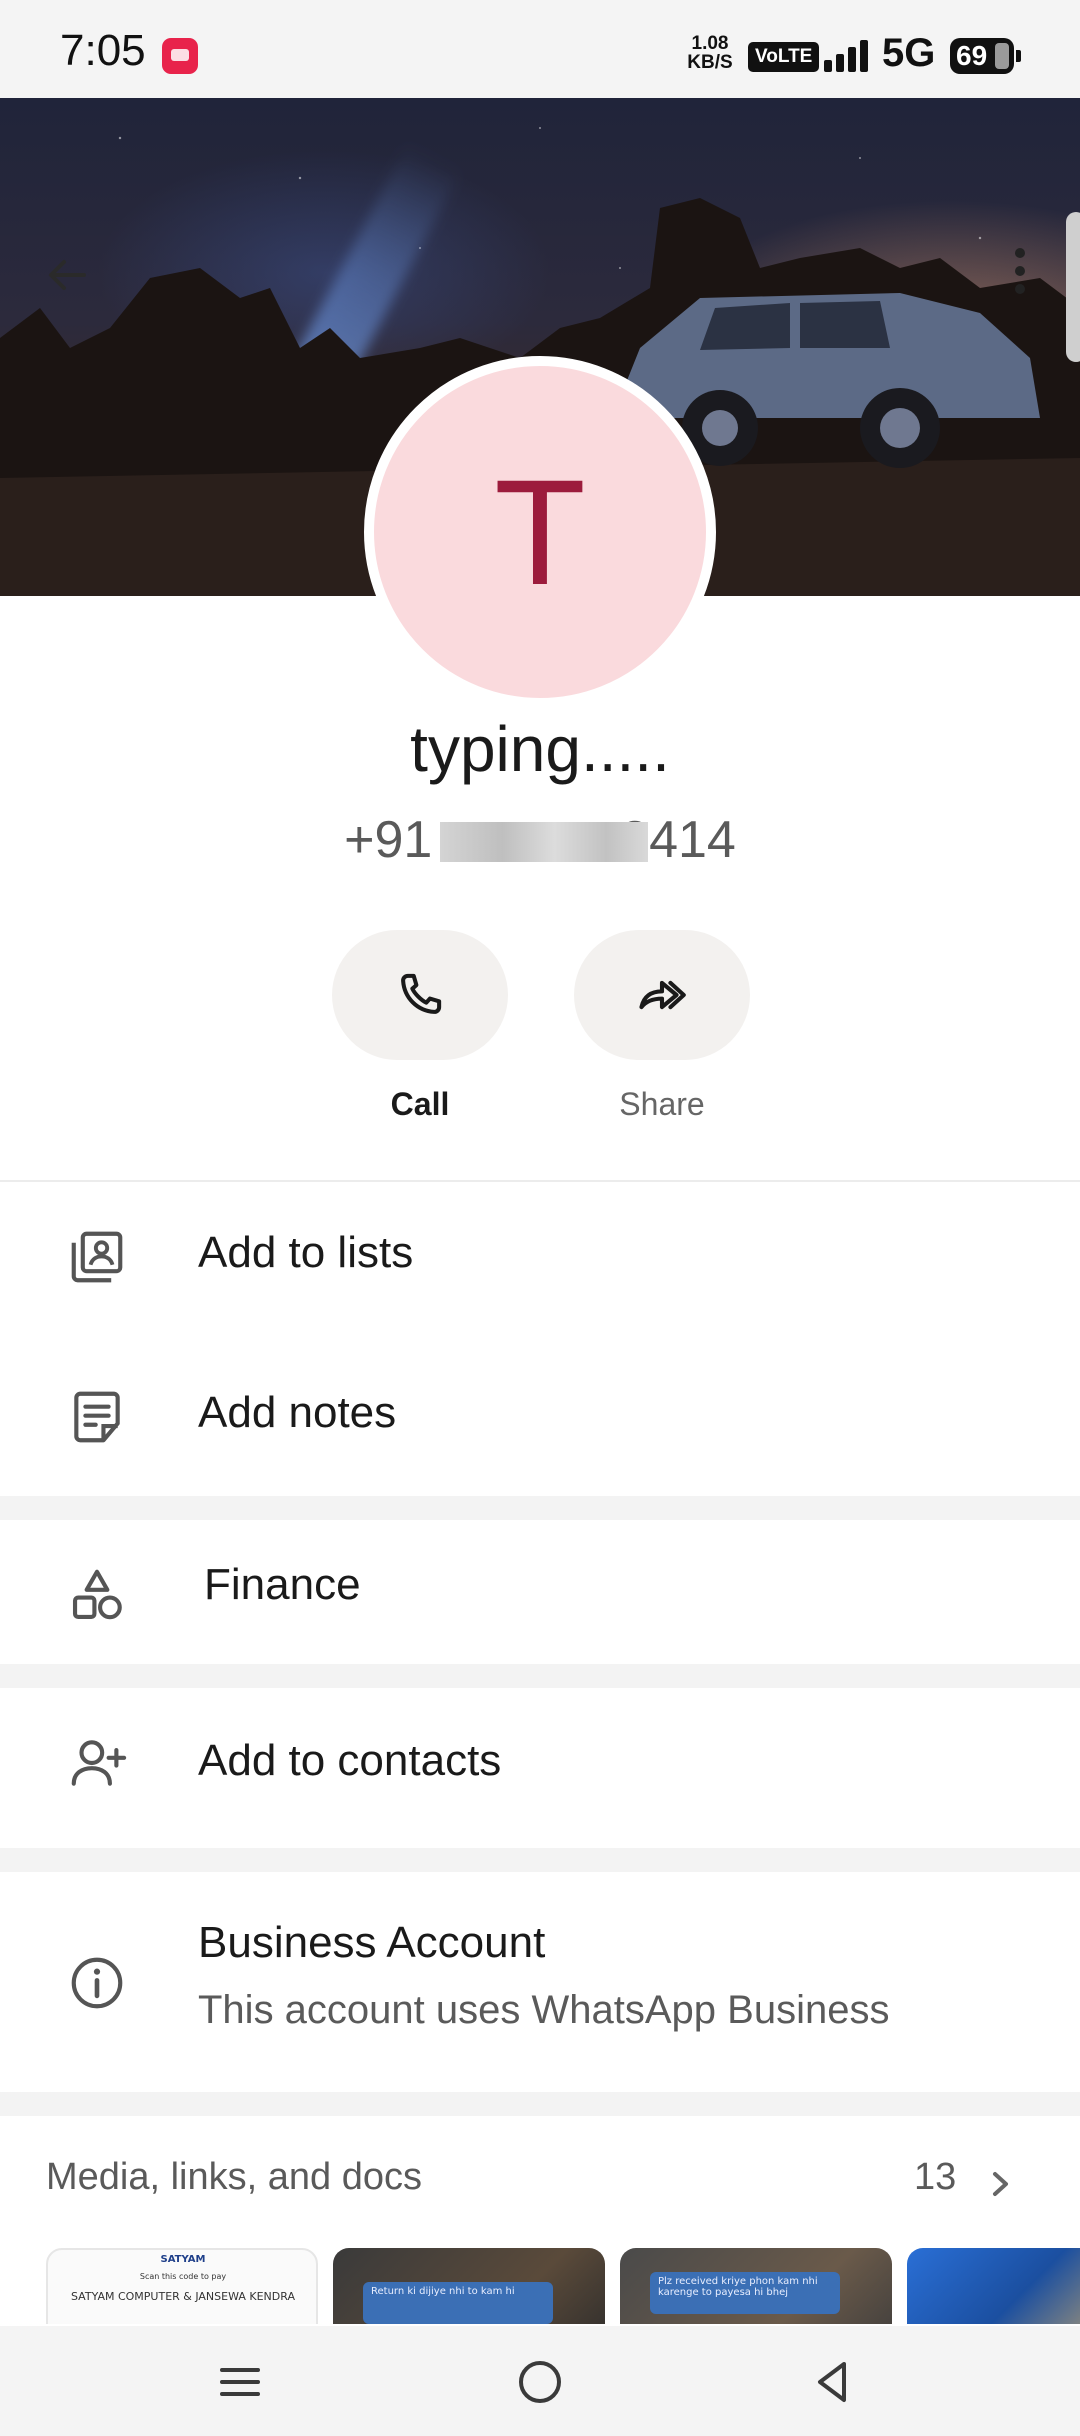  Describe the element at coordinates (935, 2177) in the screenshot. I see `media-count: 13` at that location.